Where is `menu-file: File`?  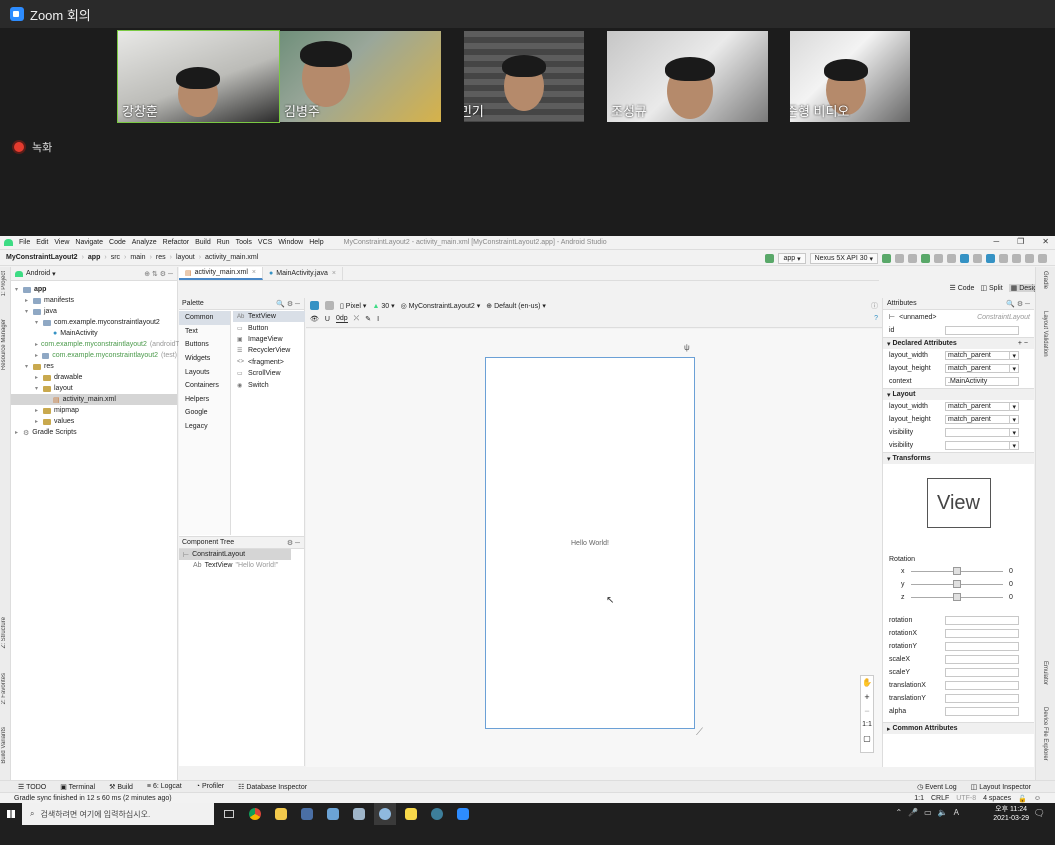
menu-file: File is located at coordinates (24, 242).